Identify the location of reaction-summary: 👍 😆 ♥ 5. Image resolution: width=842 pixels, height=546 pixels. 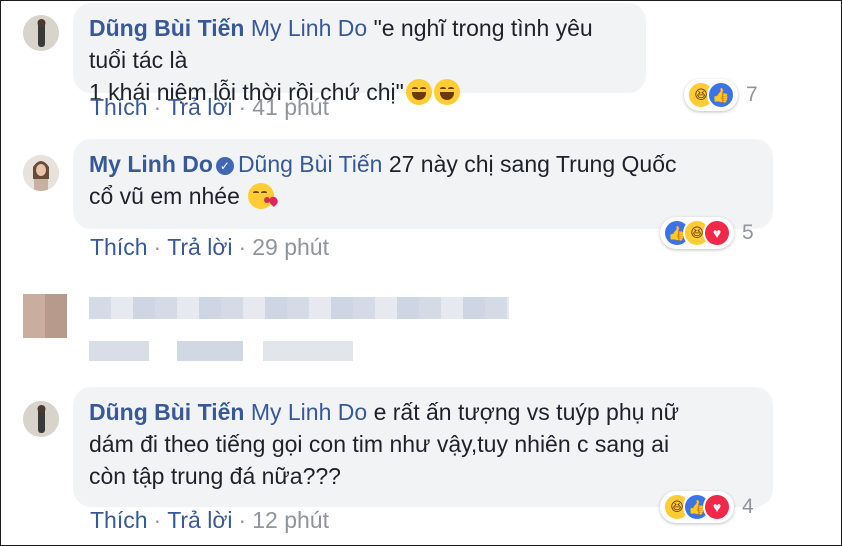
(707, 233).